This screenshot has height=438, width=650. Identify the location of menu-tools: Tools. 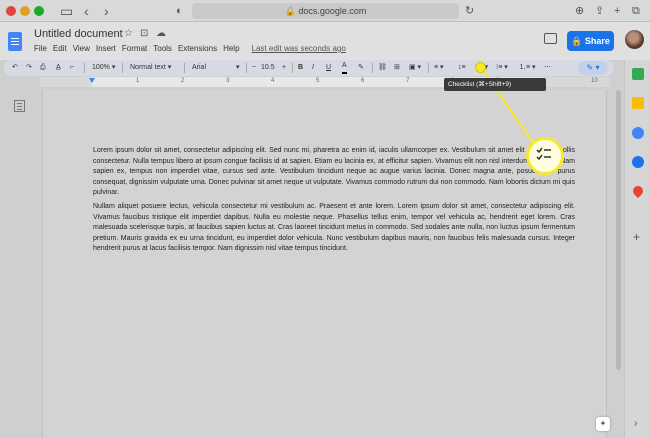
(162, 48).